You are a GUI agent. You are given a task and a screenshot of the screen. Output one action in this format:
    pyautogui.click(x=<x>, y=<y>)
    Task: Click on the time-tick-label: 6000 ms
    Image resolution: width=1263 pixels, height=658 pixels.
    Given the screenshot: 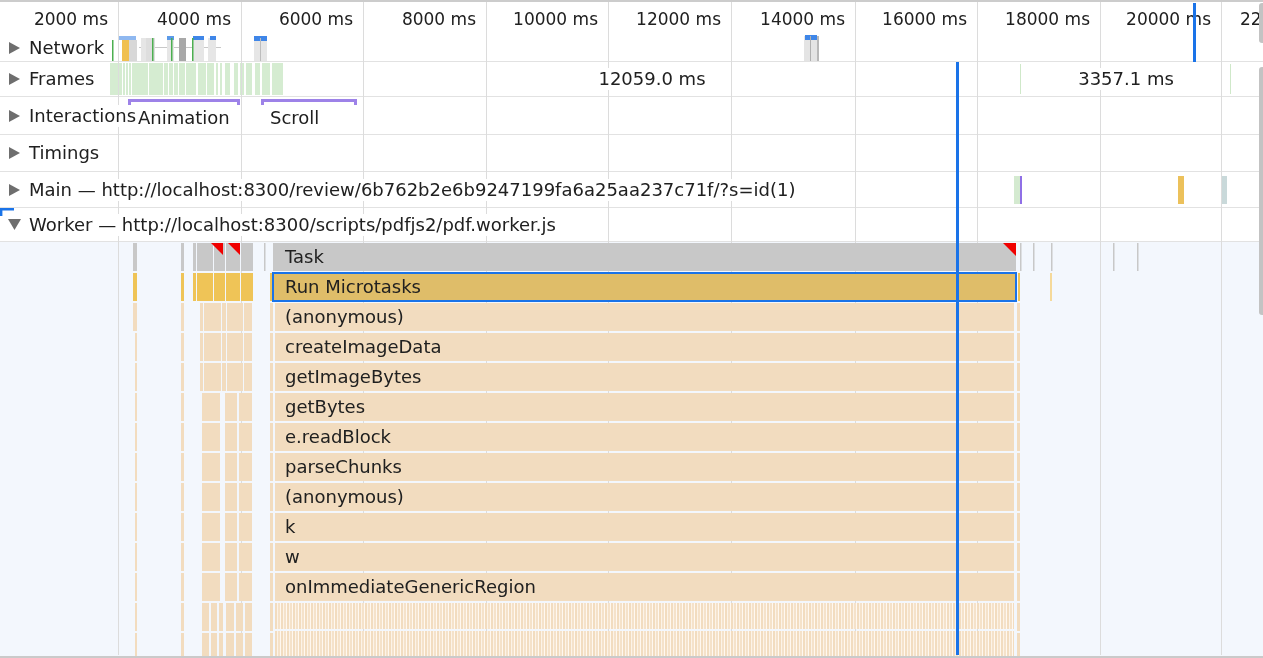 What is the action you would take?
    pyautogui.click(x=315, y=18)
    